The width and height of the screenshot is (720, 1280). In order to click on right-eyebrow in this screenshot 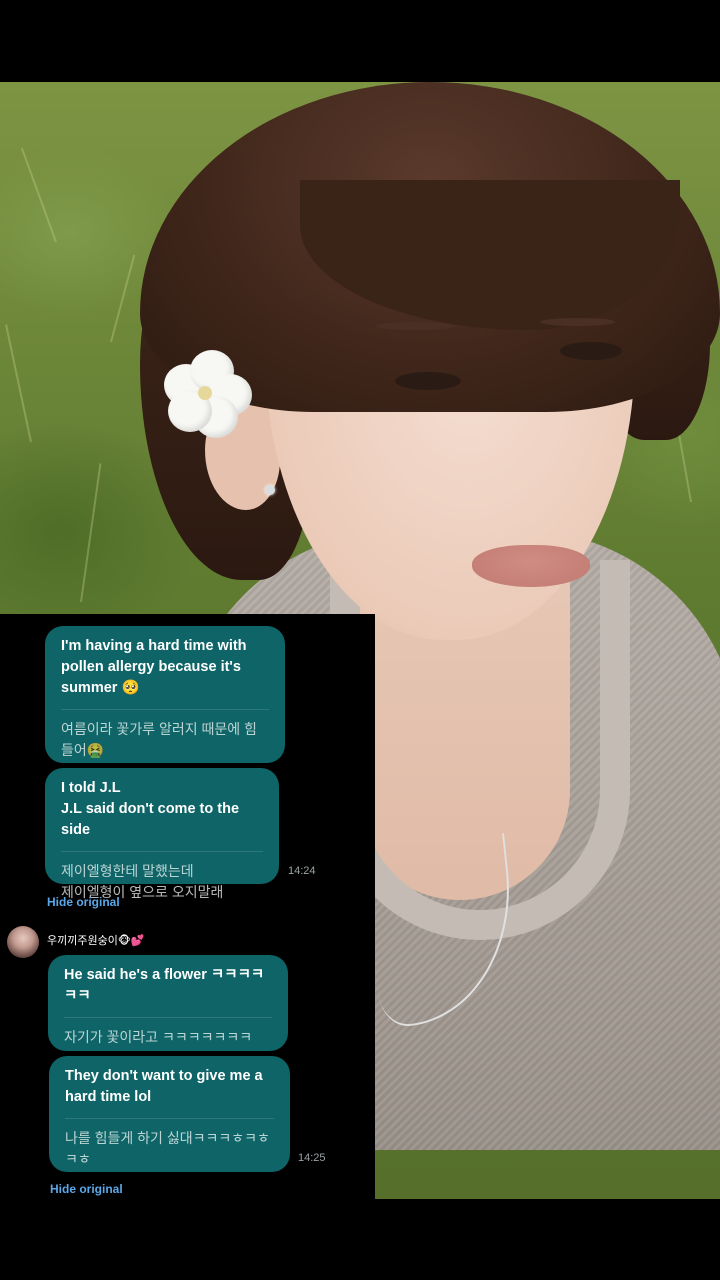, I will do `click(577, 322)`.